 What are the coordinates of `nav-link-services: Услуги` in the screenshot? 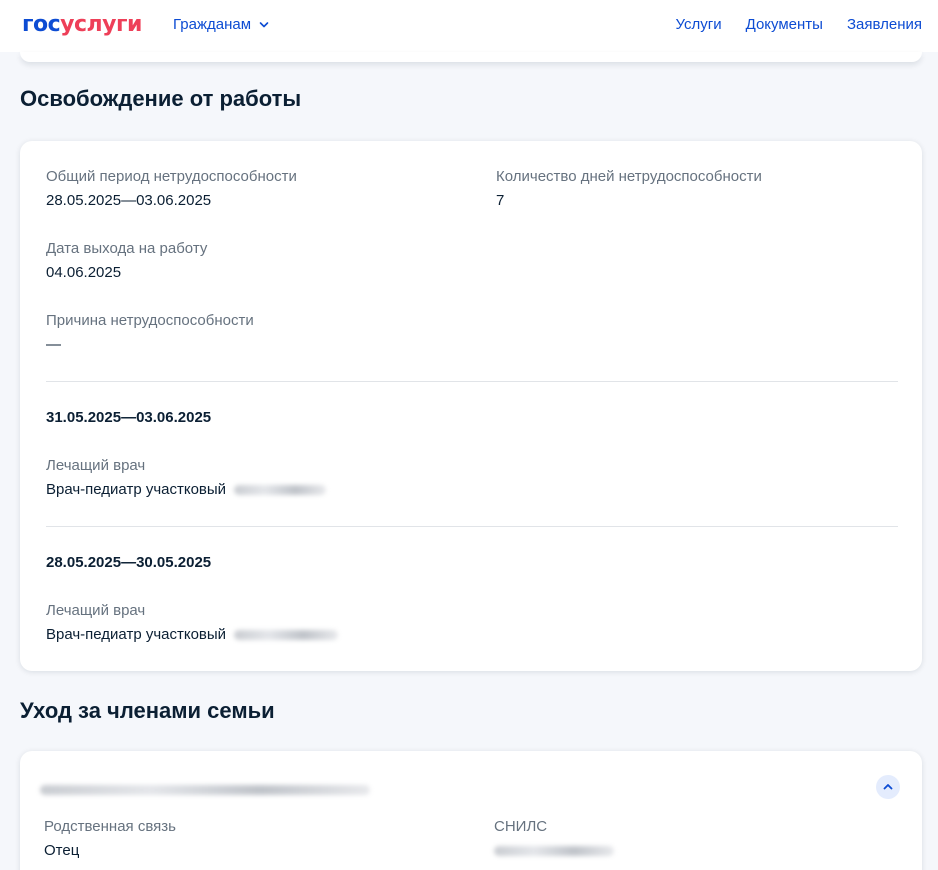 It's located at (699, 24).